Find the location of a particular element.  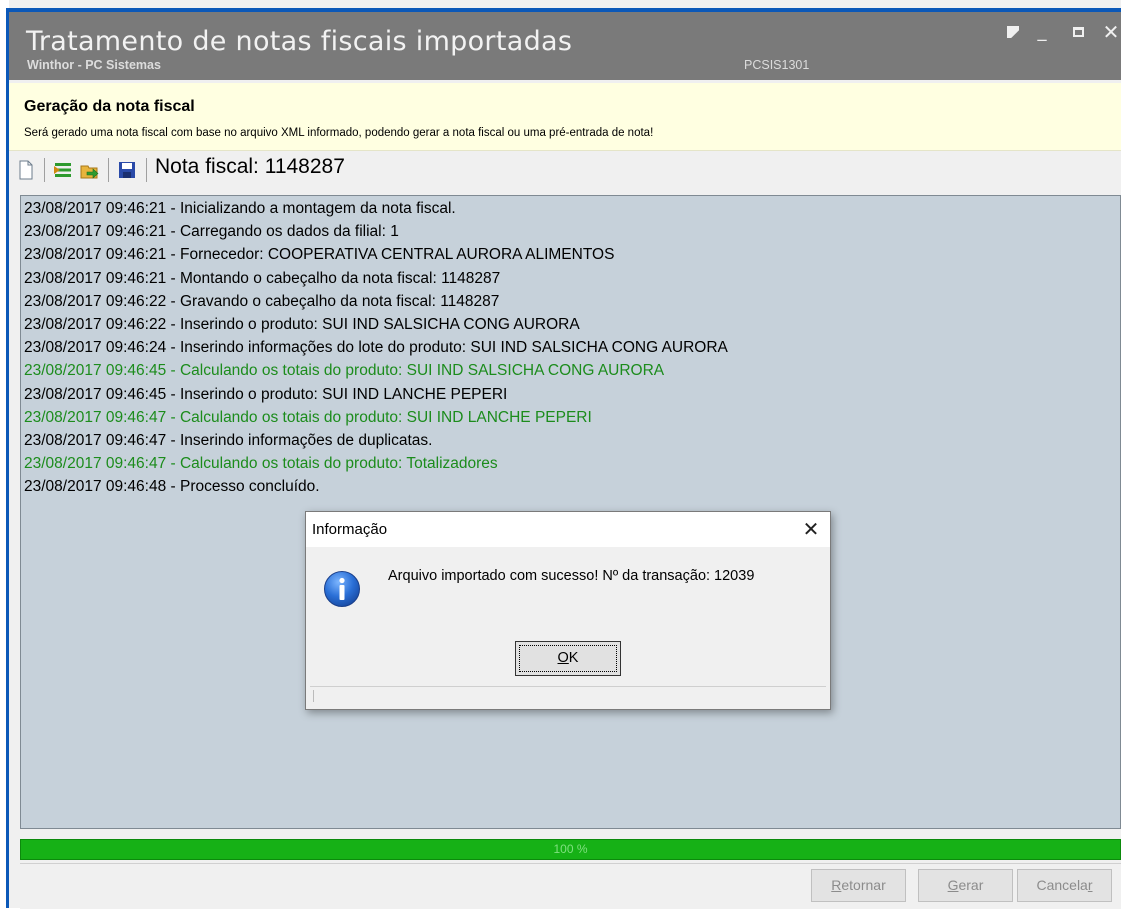

retornar-label: etornar is located at coordinates (863, 885).